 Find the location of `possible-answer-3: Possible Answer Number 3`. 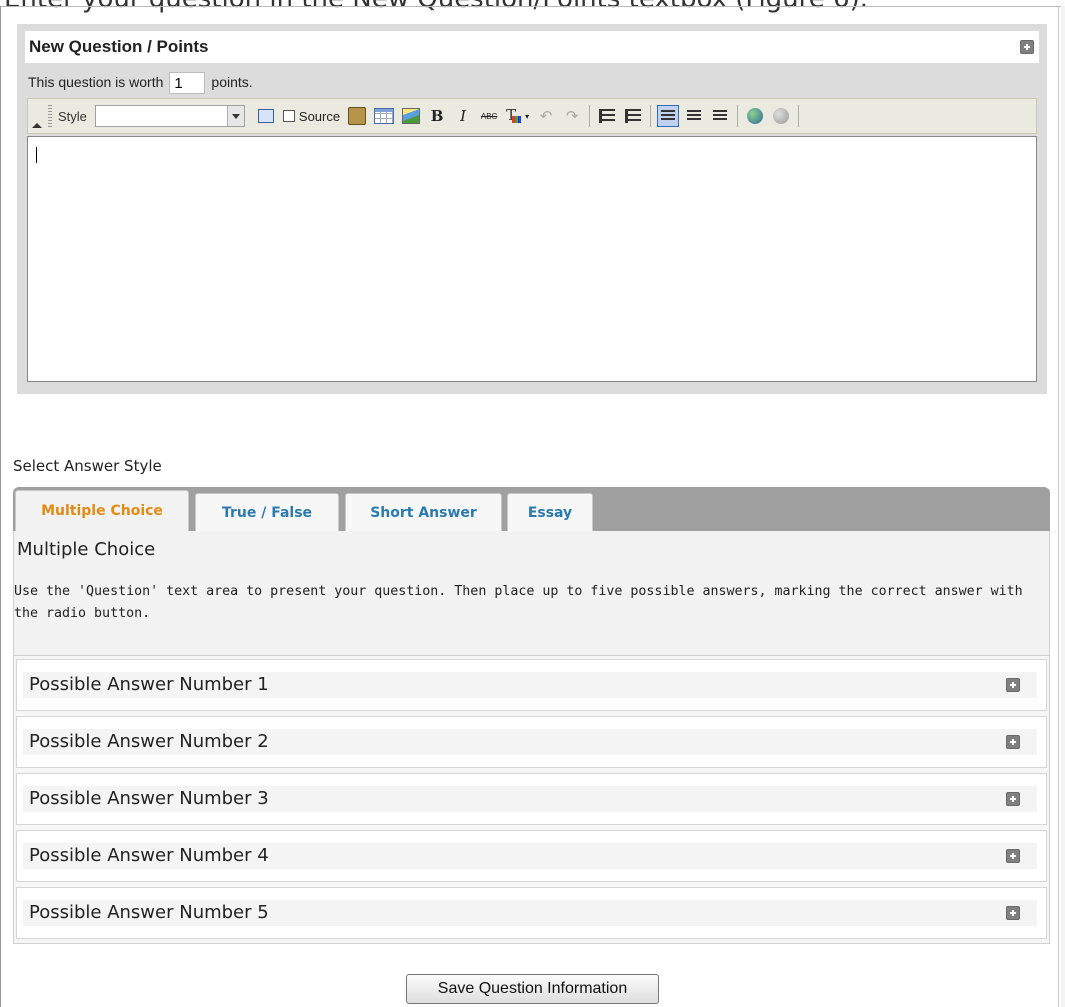

possible-answer-3: Possible Answer Number 3 is located at coordinates (531, 799).